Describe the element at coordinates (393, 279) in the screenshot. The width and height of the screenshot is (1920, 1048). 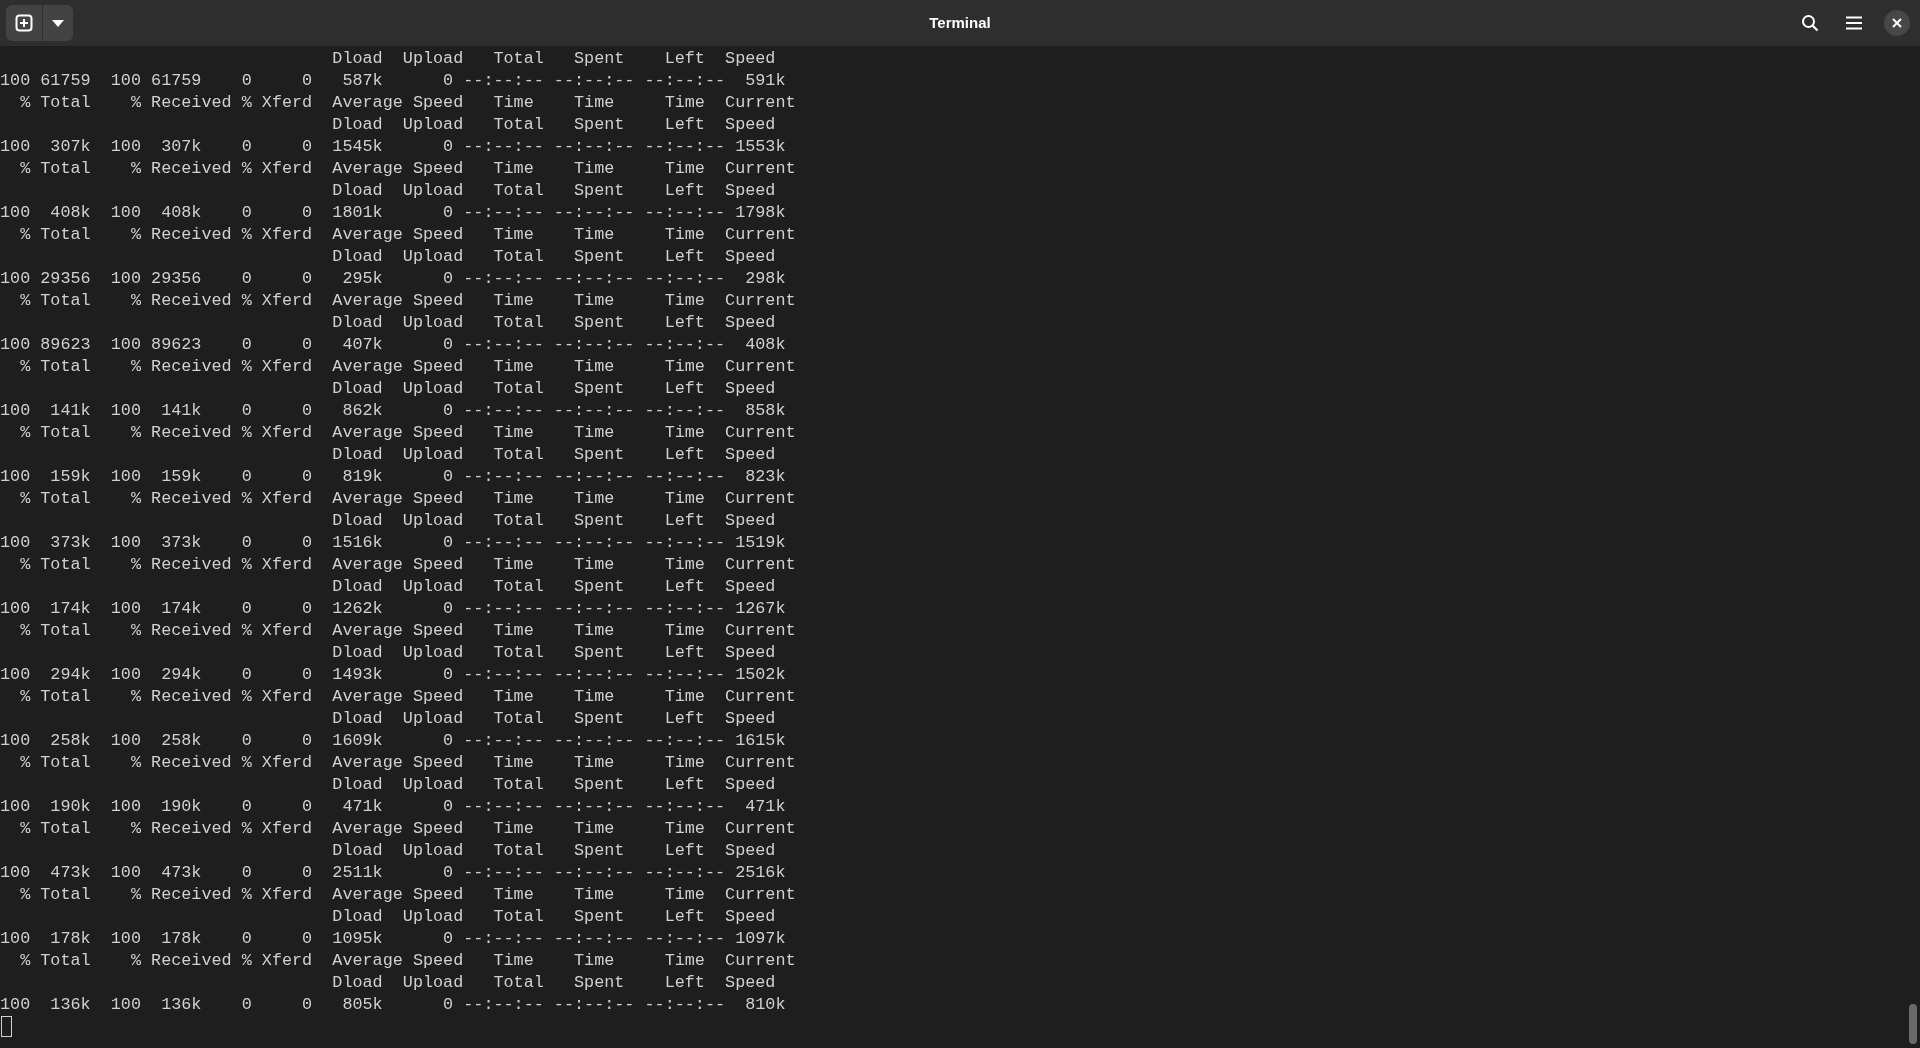
I see `terminal-line: 100 29356 100 29356 0 0 295k 0 --:--:-- --:--:-- --:--:-- 298k` at that location.